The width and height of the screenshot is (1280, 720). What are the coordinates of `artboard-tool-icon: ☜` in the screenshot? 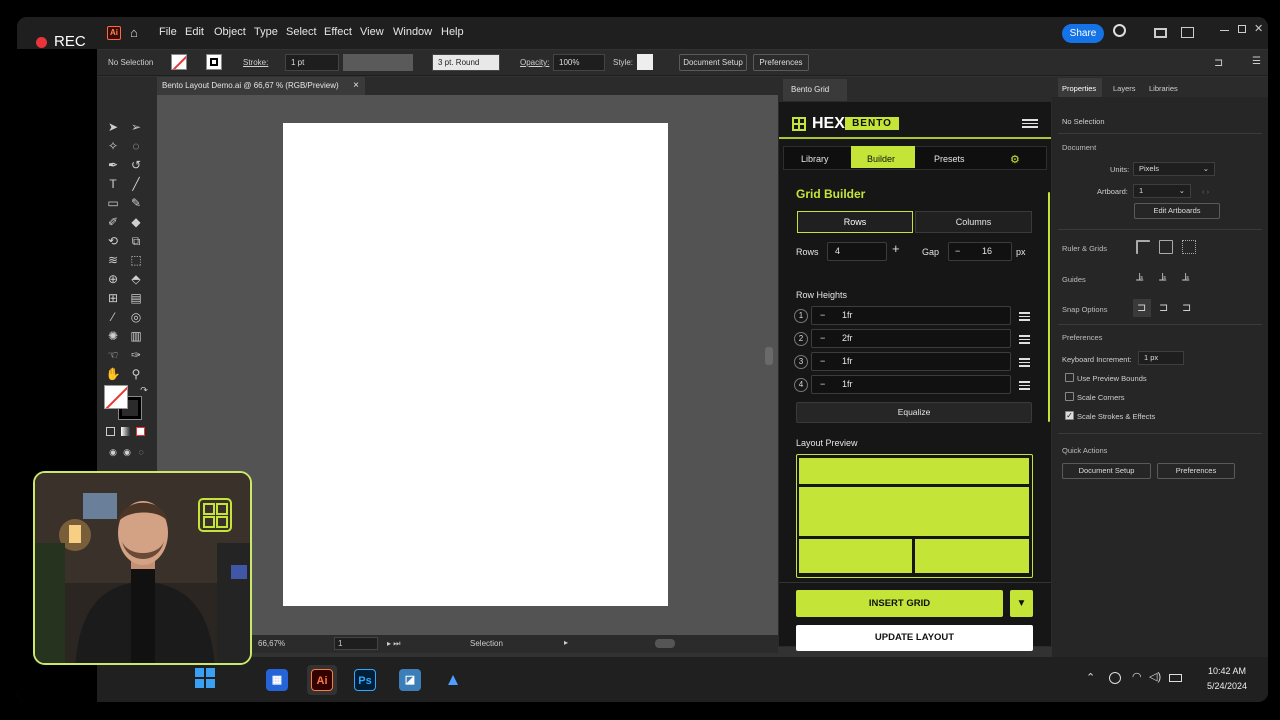 It's located at (113, 355).